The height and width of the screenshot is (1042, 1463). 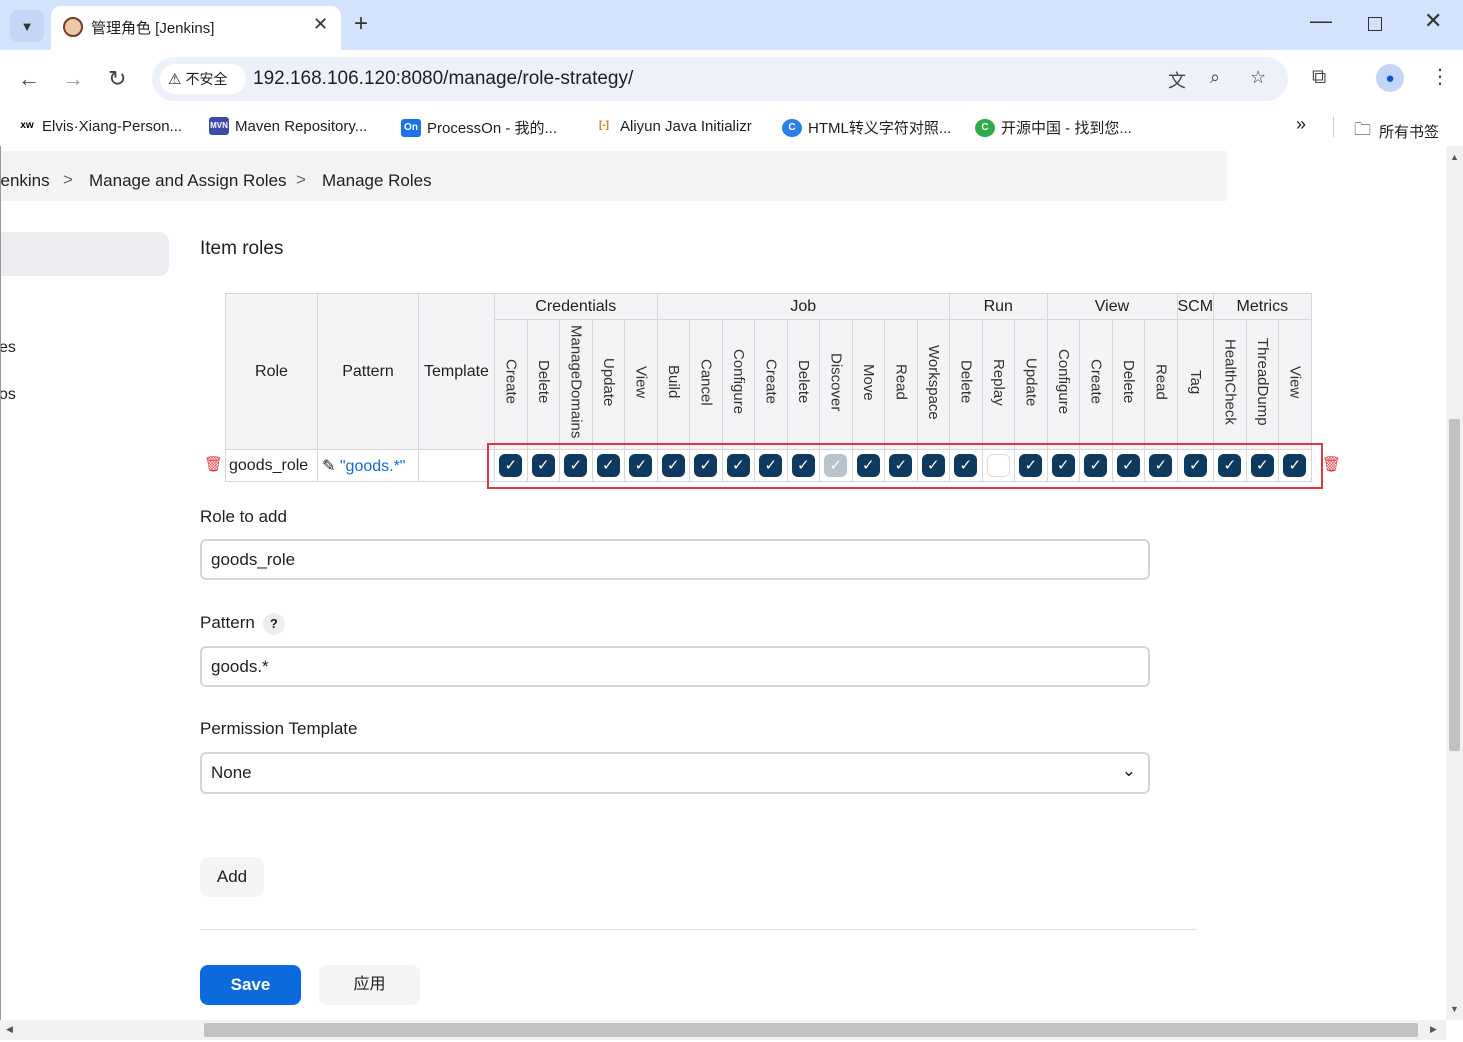 What do you see at coordinates (377, 181) in the screenshot?
I see `breadcrumb-manage-roles: Manage Roles` at bounding box center [377, 181].